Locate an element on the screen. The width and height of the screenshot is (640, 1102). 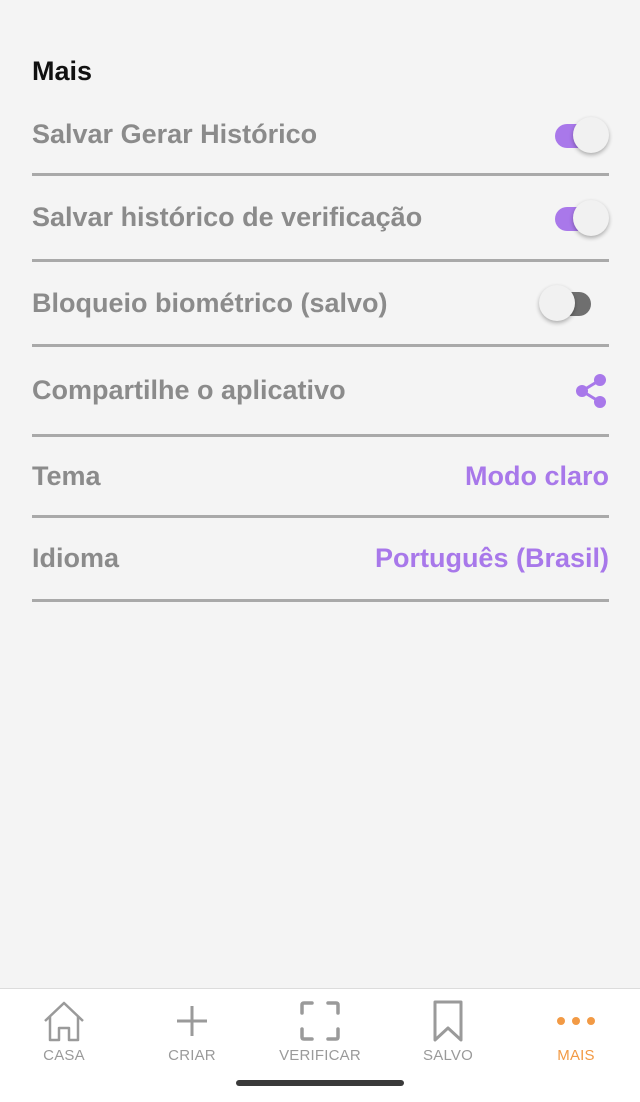
more-dots-icon is located at coordinates (576, 1021).